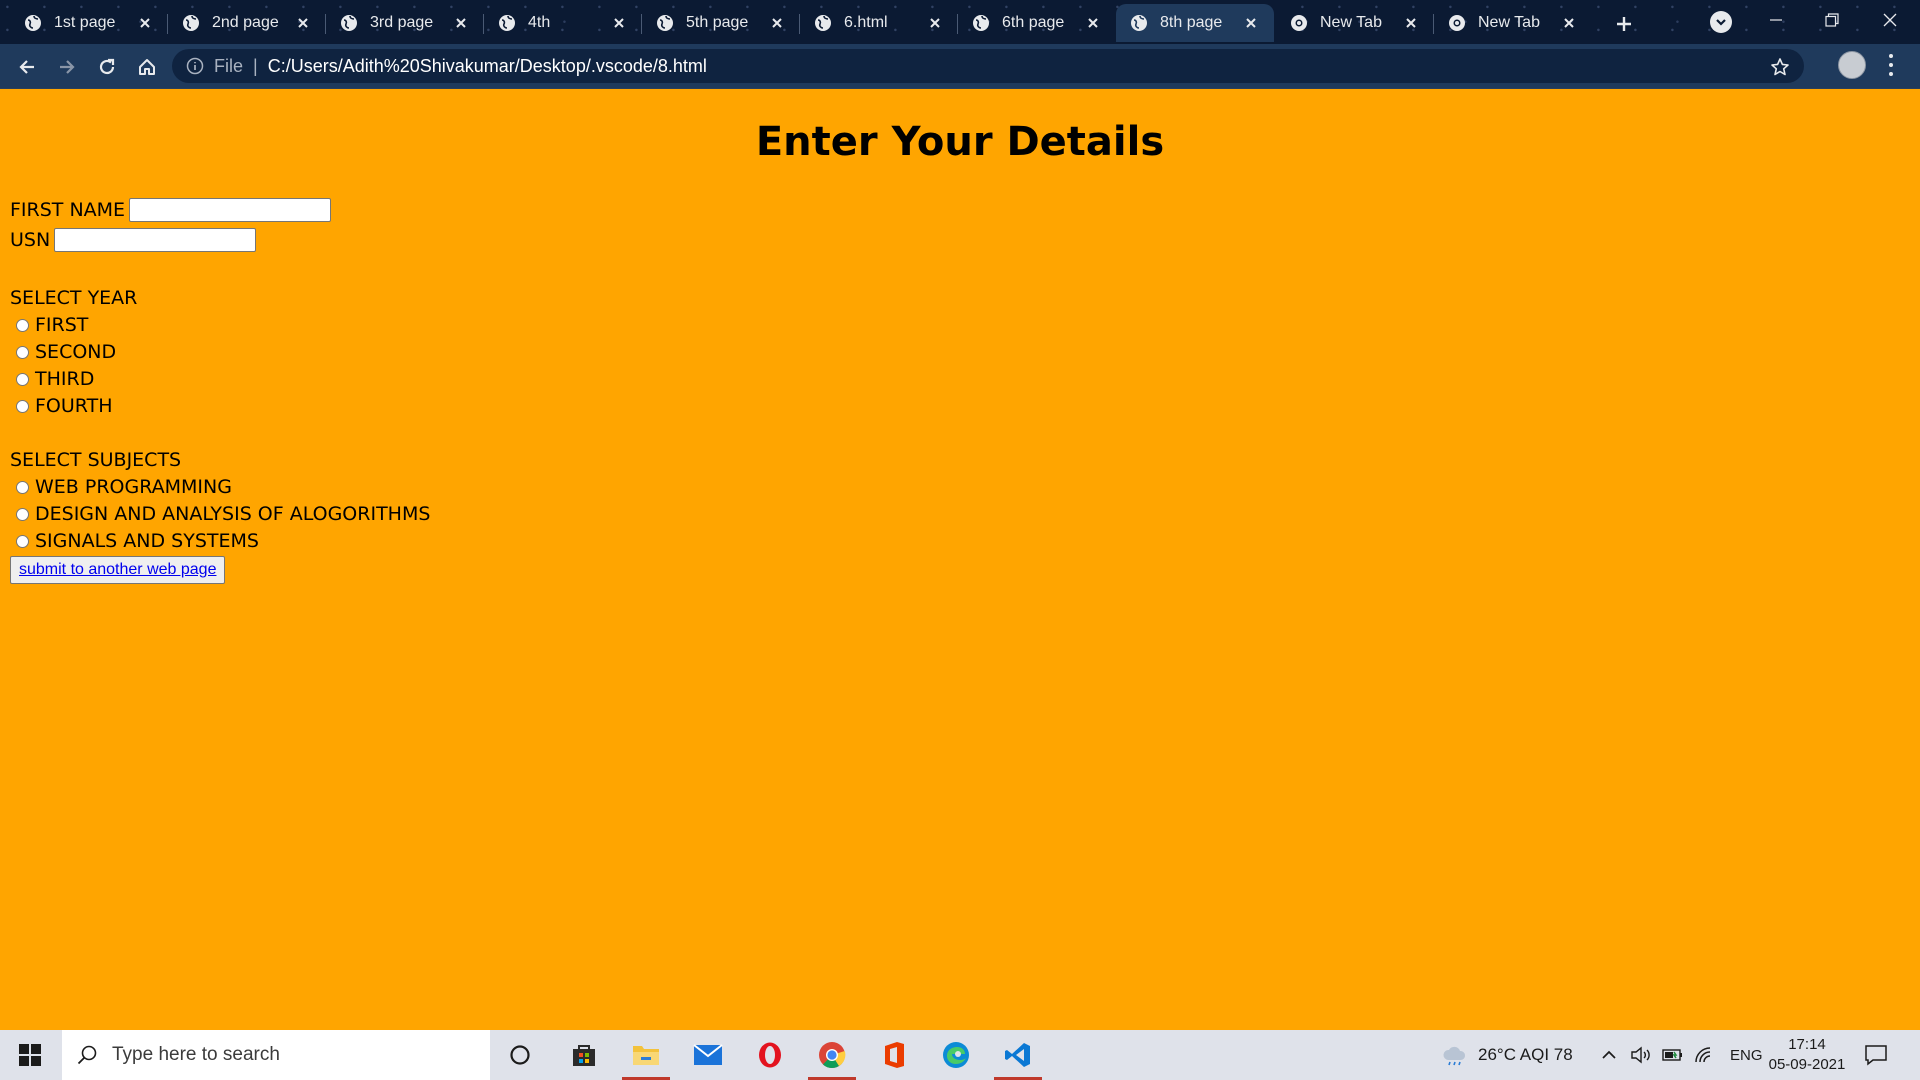 This screenshot has height=1080, width=1920. What do you see at coordinates (107, 67) in the screenshot?
I see `reload-button` at bounding box center [107, 67].